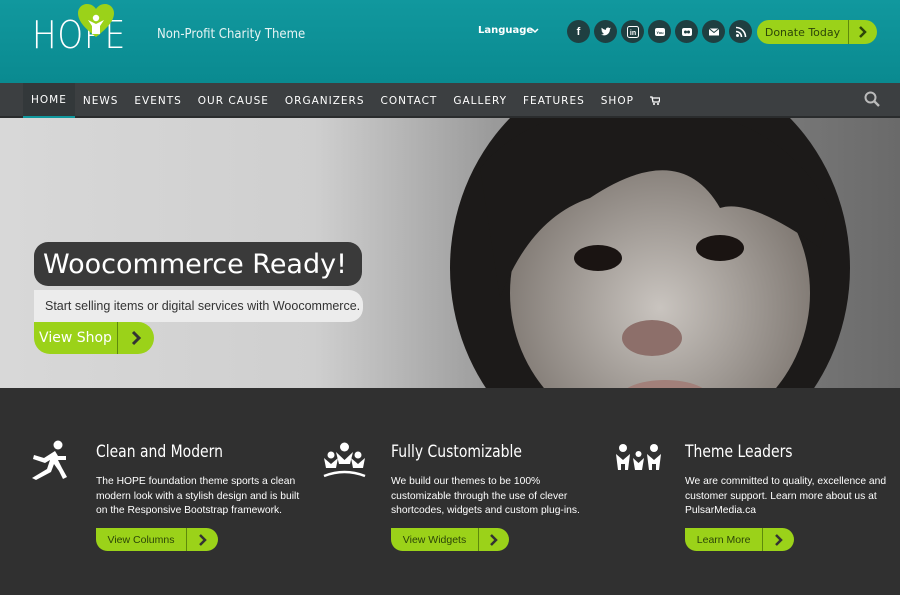 This screenshot has width=900, height=595. Describe the element at coordinates (75, 338) in the screenshot. I see `view-shop-label: View Shop` at that location.